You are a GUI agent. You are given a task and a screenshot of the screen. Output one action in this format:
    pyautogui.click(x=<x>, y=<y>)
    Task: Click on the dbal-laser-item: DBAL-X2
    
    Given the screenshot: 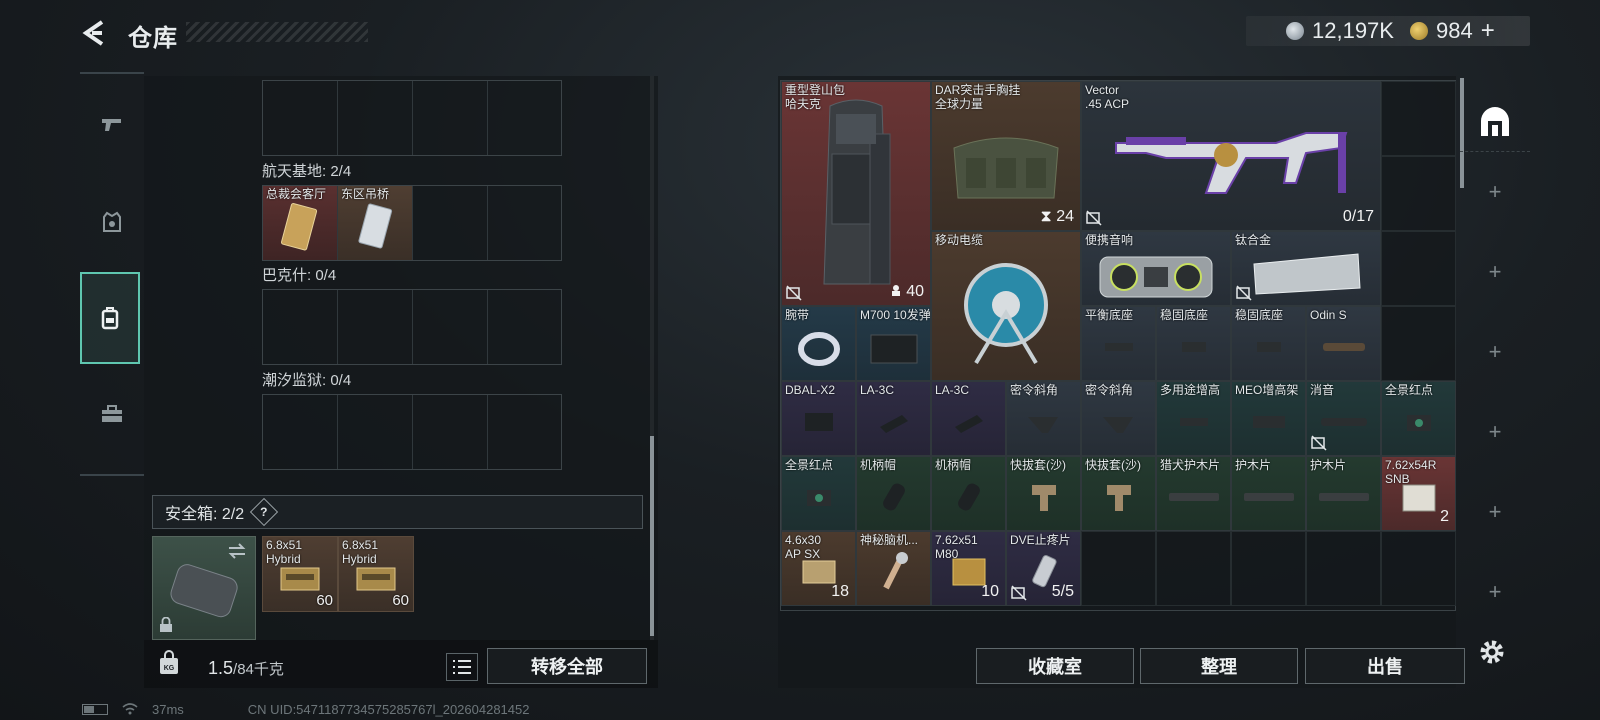 What is the action you would take?
    pyautogui.click(x=818, y=418)
    